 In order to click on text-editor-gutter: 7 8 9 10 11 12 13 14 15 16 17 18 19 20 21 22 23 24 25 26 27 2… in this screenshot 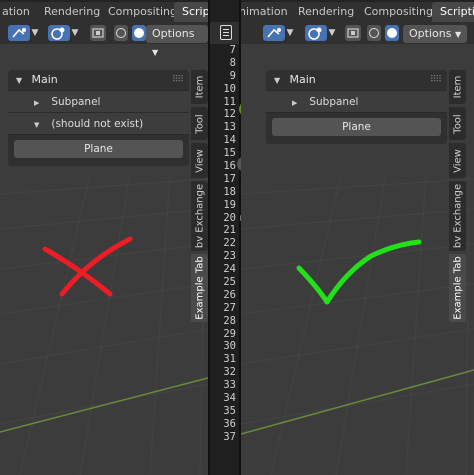, I will do `click(225, 237)`.